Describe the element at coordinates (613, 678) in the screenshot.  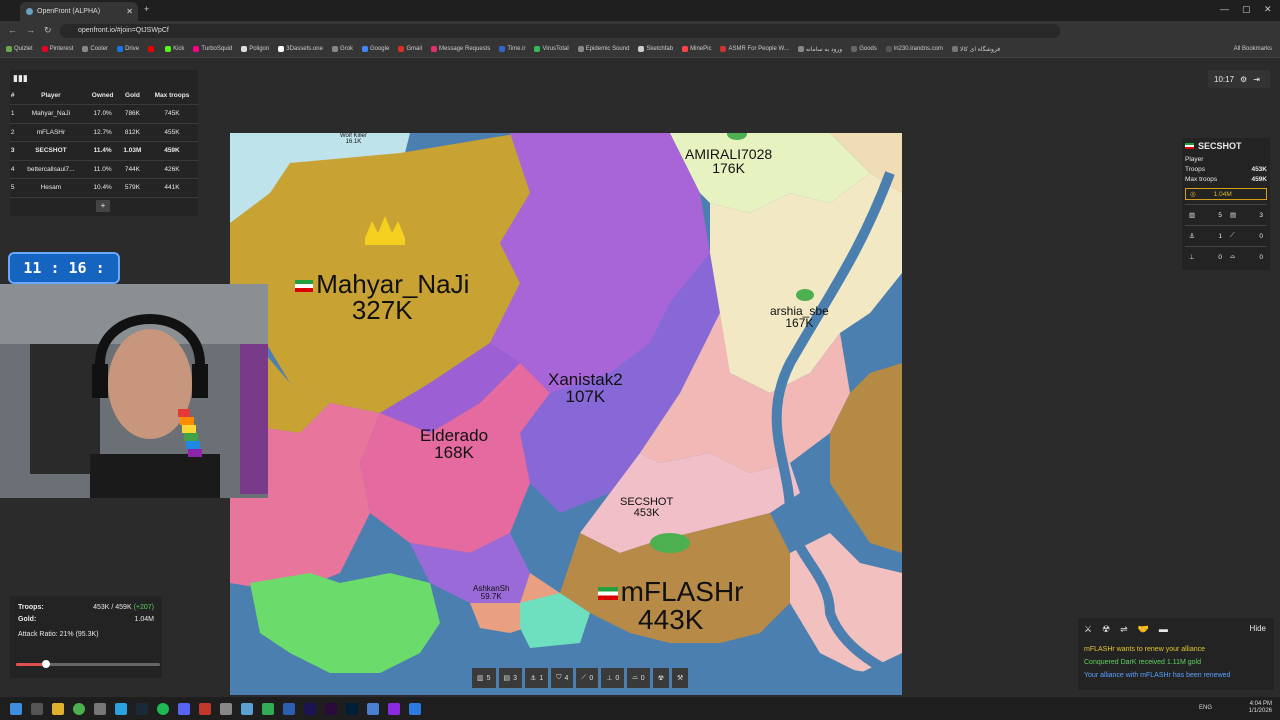
I see `build-sam-button: ⊥ 0` at that location.